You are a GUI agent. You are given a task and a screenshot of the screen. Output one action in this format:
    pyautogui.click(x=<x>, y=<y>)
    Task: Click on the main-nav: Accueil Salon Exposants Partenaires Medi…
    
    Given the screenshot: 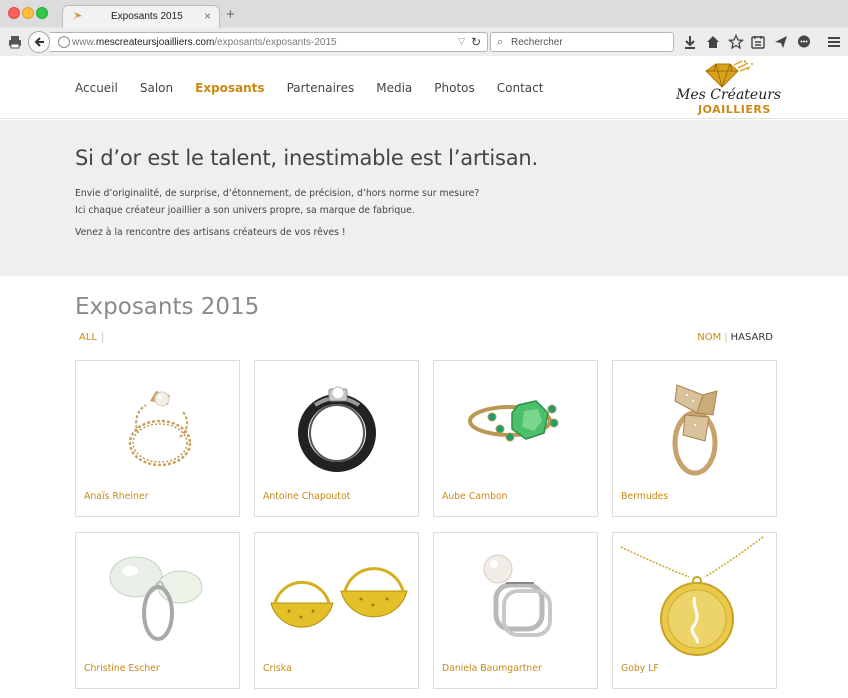 What is the action you would take?
    pyautogui.click(x=309, y=88)
    